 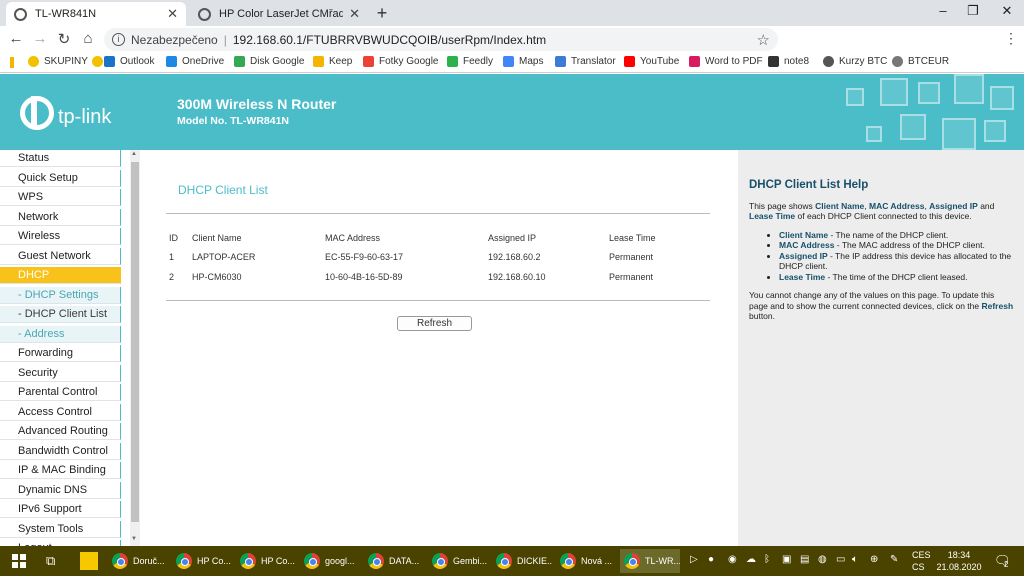 What do you see at coordinates (195, 61) in the screenshot?
I see `bookmark-onedrive: OneDrive` at bounding box center [195, 61].